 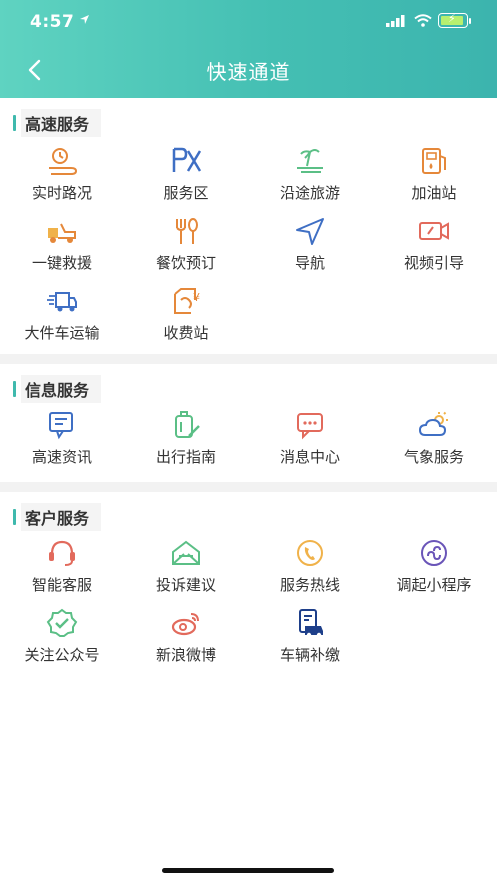 I want to click on location-arrow-icon, so click(x=84, y=19).